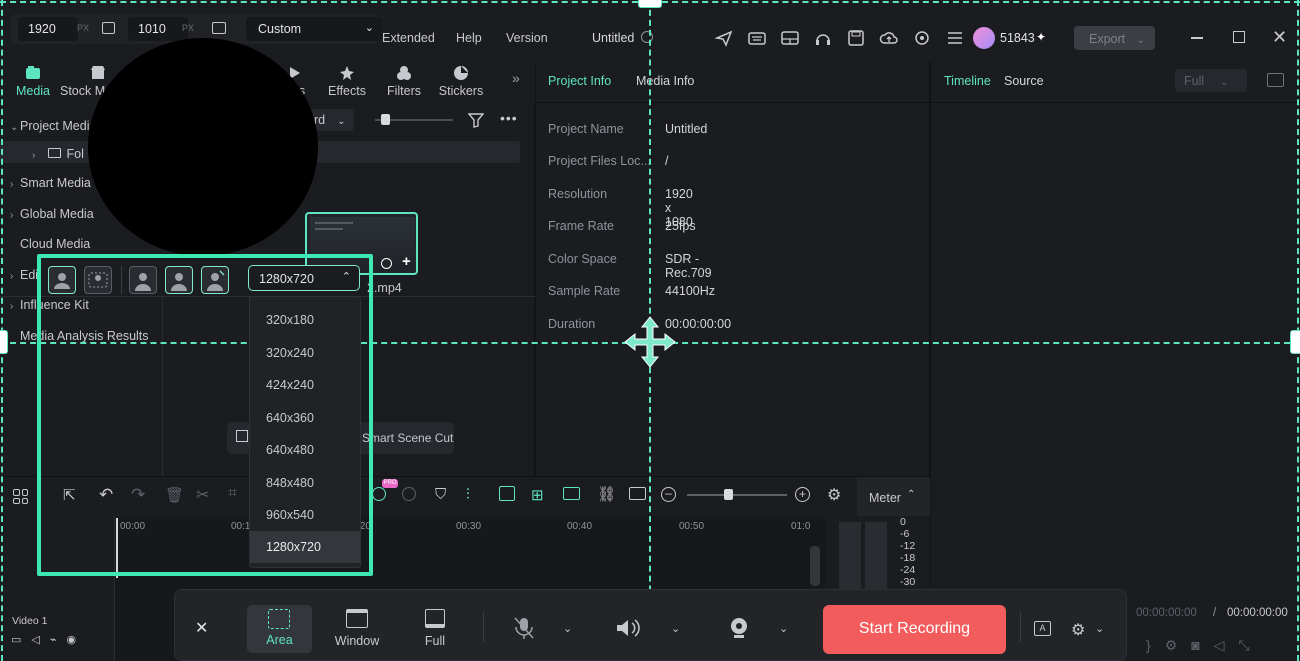 Image resolution: width=1300 pixels, height=661 pixels. What do you see at coordinates (55, 244) in the screenshot?
I see `tree-cloud-media: Cloud Media` at bounding box center [55, 244].